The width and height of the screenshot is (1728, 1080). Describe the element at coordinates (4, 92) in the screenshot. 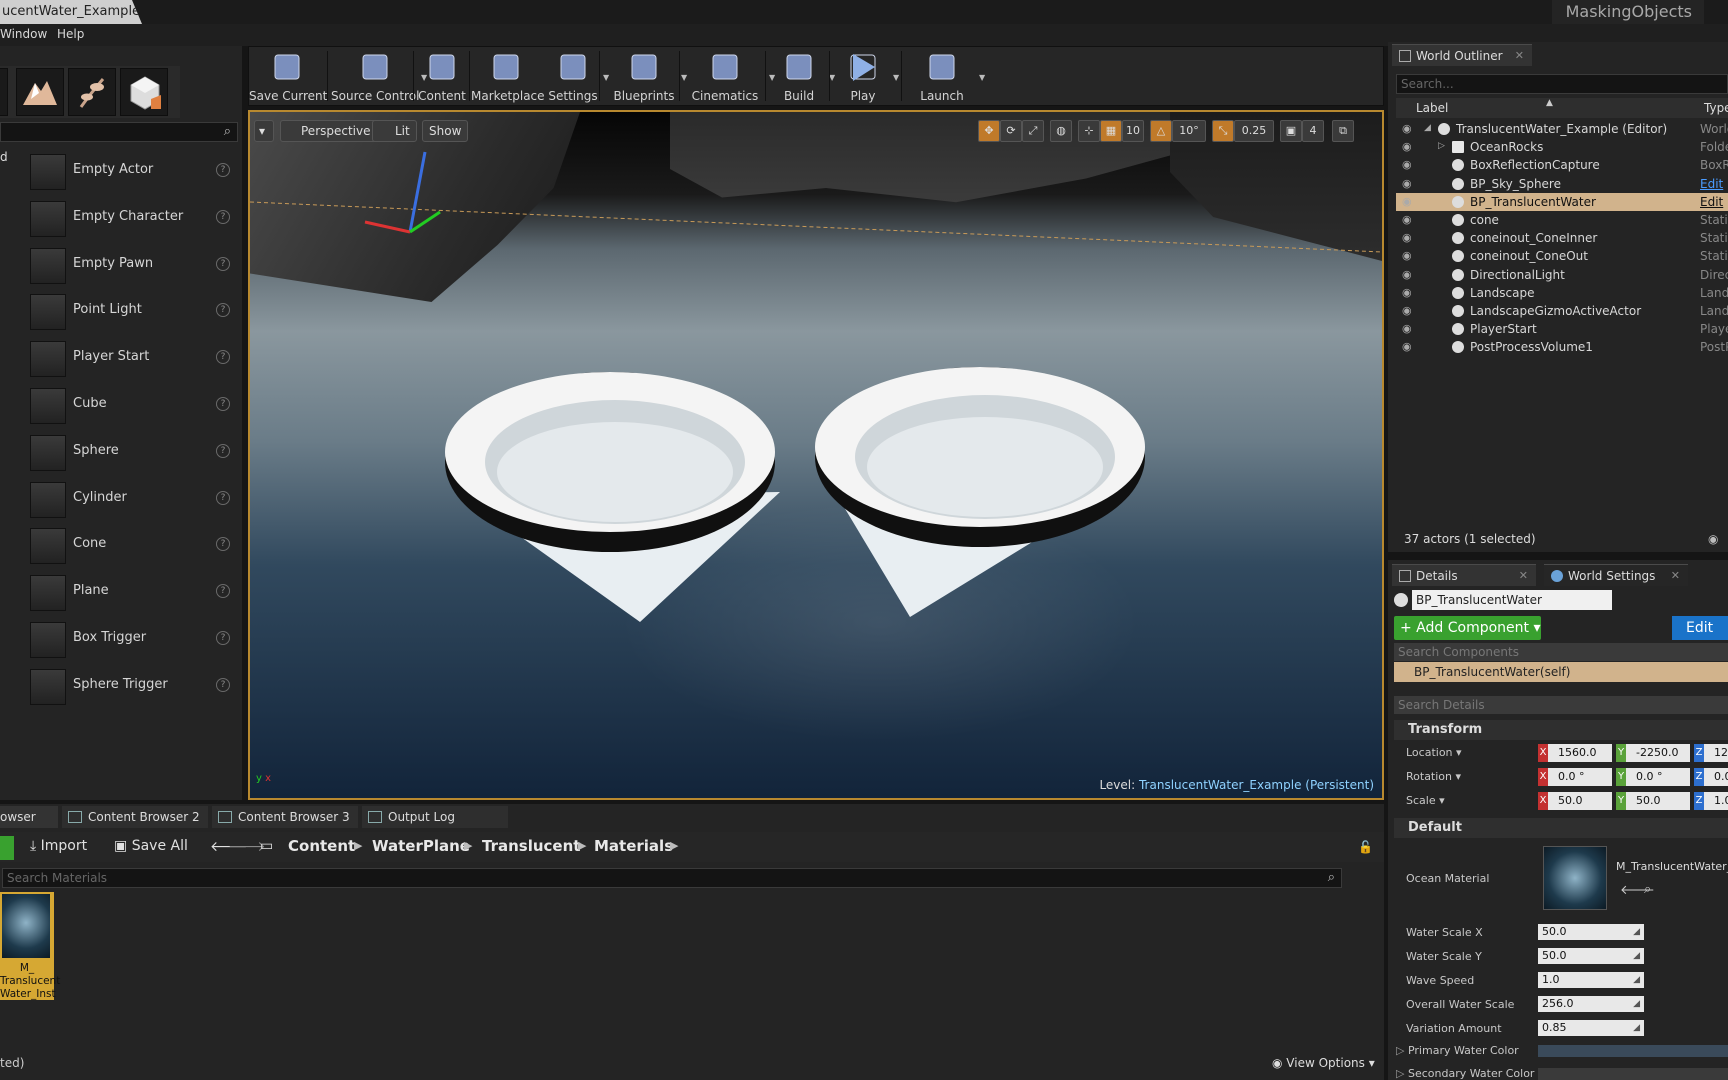

I see `mode-place-button` at that location.